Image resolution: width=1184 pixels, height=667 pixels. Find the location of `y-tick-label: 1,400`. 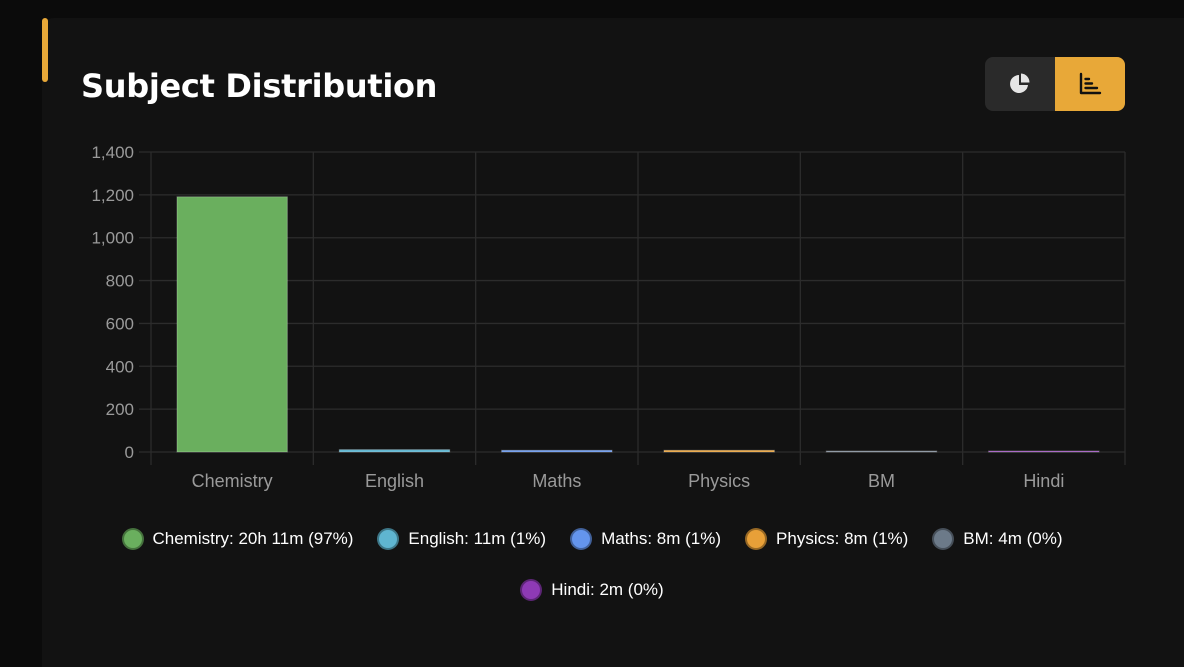

y-tick-label: 1,400 is located at coordinates (112, 152).